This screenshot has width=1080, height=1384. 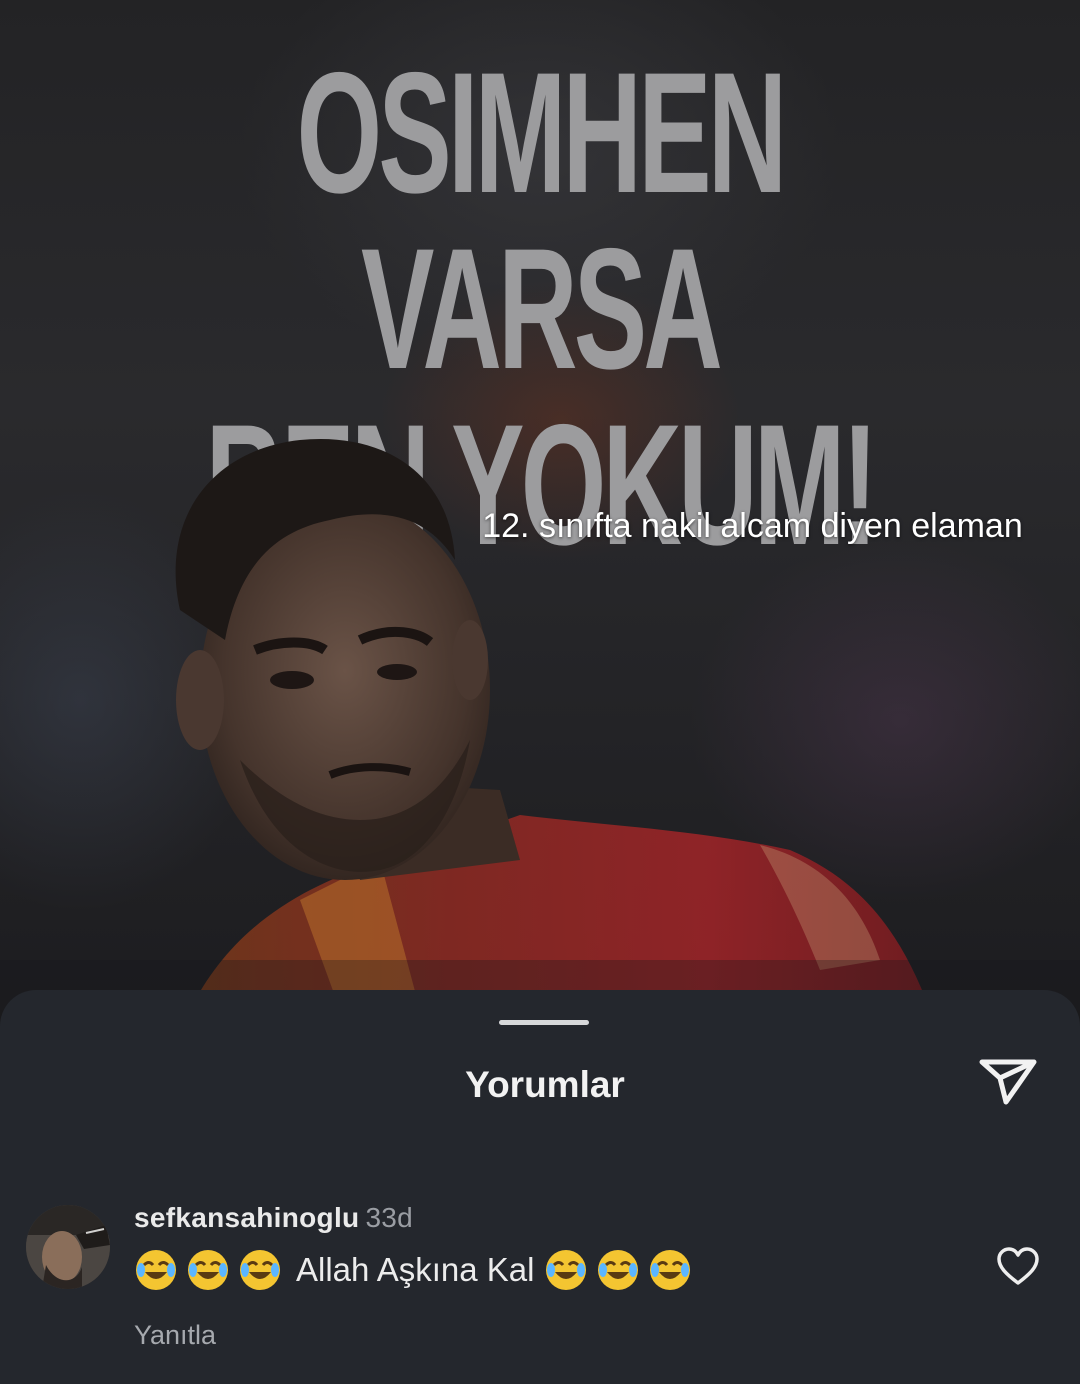 I want to click on comment-text: Allah Aşkına Kal, so click(x=415, y=1269).